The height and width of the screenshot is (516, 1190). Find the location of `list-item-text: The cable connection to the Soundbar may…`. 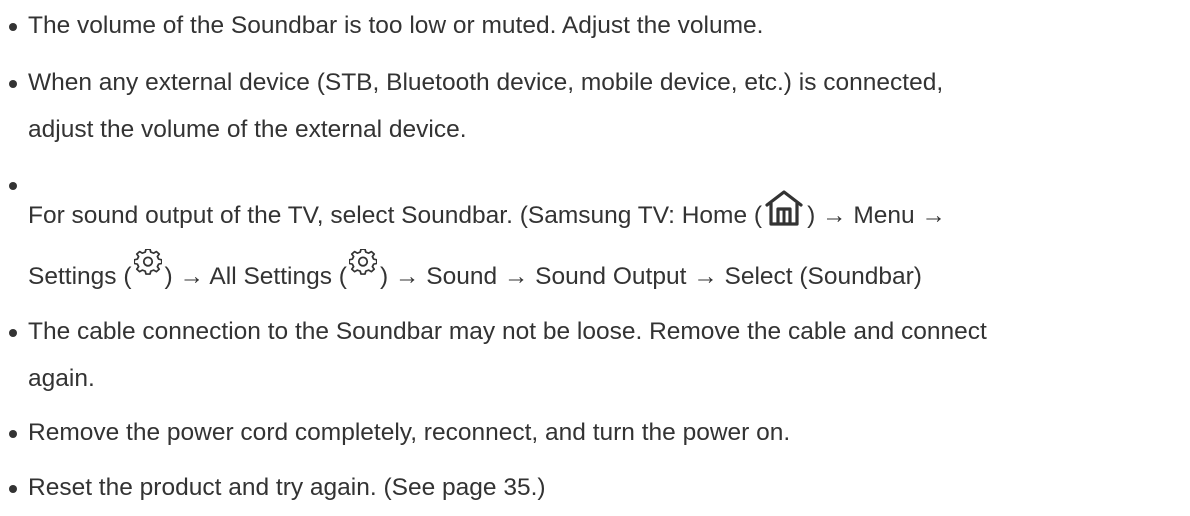

list-item-text: The cable connection to the Soundbar may… is located at coordinates (507, 331).